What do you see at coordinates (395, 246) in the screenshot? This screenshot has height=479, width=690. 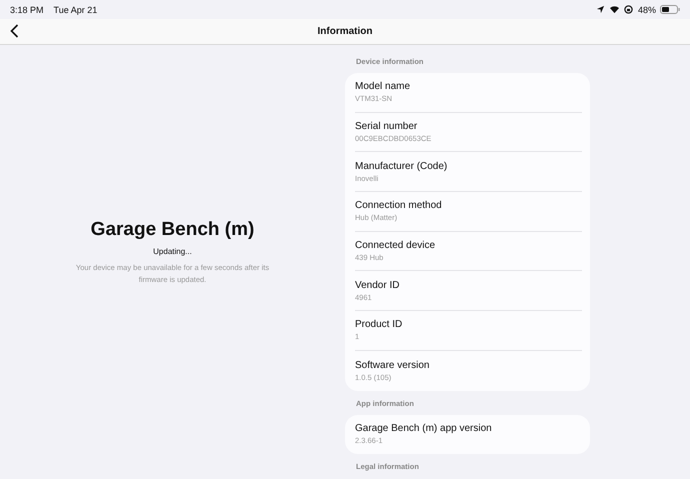 I see `info-label: Connected device` at bounding box center [395, 246].